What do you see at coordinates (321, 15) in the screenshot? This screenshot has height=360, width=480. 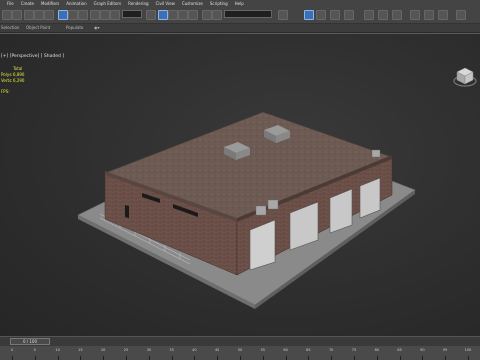 I see `curve-editor-icon` at bounding box center [321, 15].